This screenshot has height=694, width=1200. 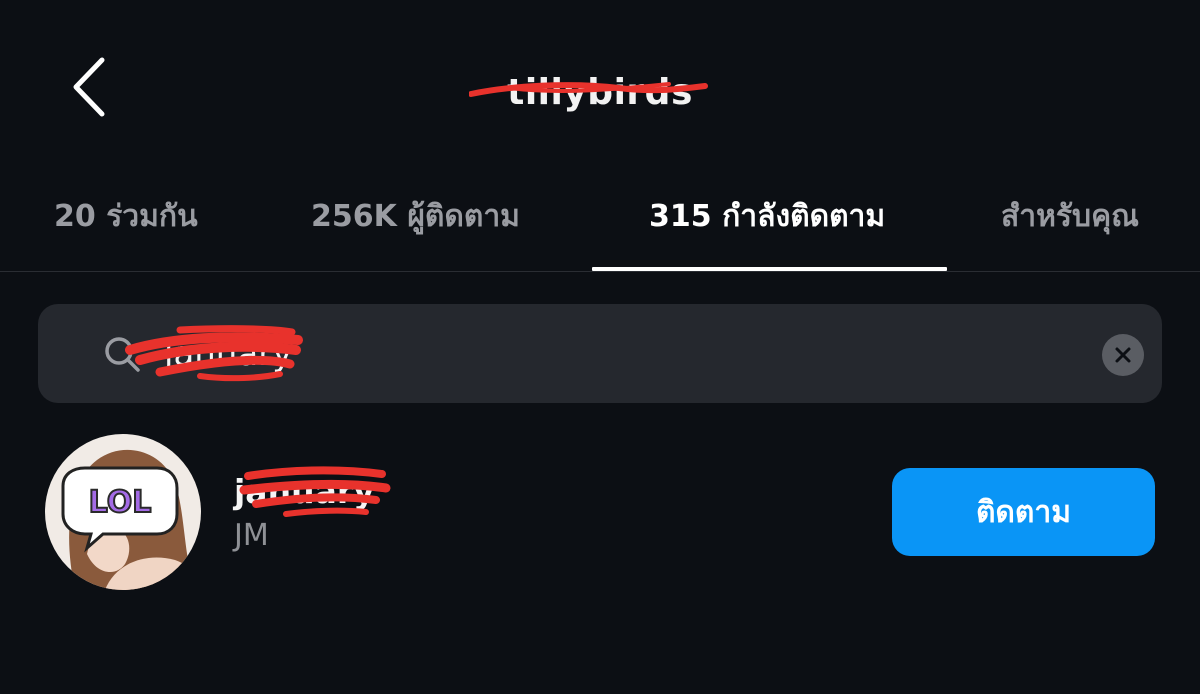 What do you see at coordinates (415, 216) in the screenshot?
I see `tab-followers: 256K ผู้ติดตาม` at bounding box center [415, 216].